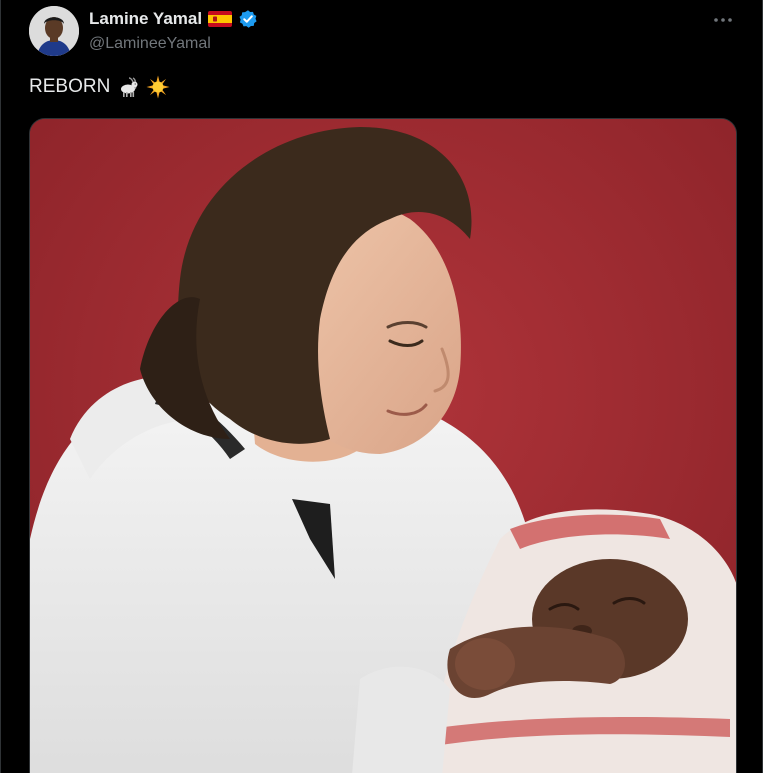 The width and height of the screenshot is (763, 773). Describe the element at coordinates (248, 19) in the screenshot. I see `verified-badge-icon` at that location.